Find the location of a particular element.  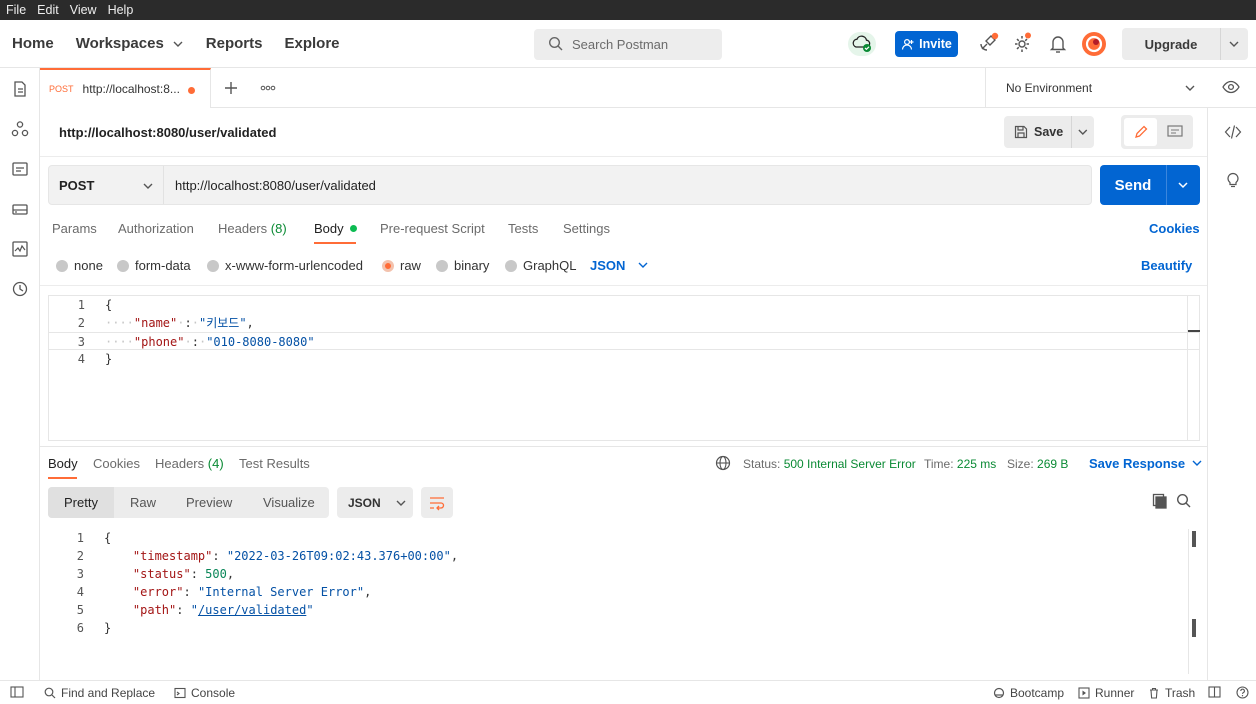

comment-icon is located at coordinates (1175, 132).